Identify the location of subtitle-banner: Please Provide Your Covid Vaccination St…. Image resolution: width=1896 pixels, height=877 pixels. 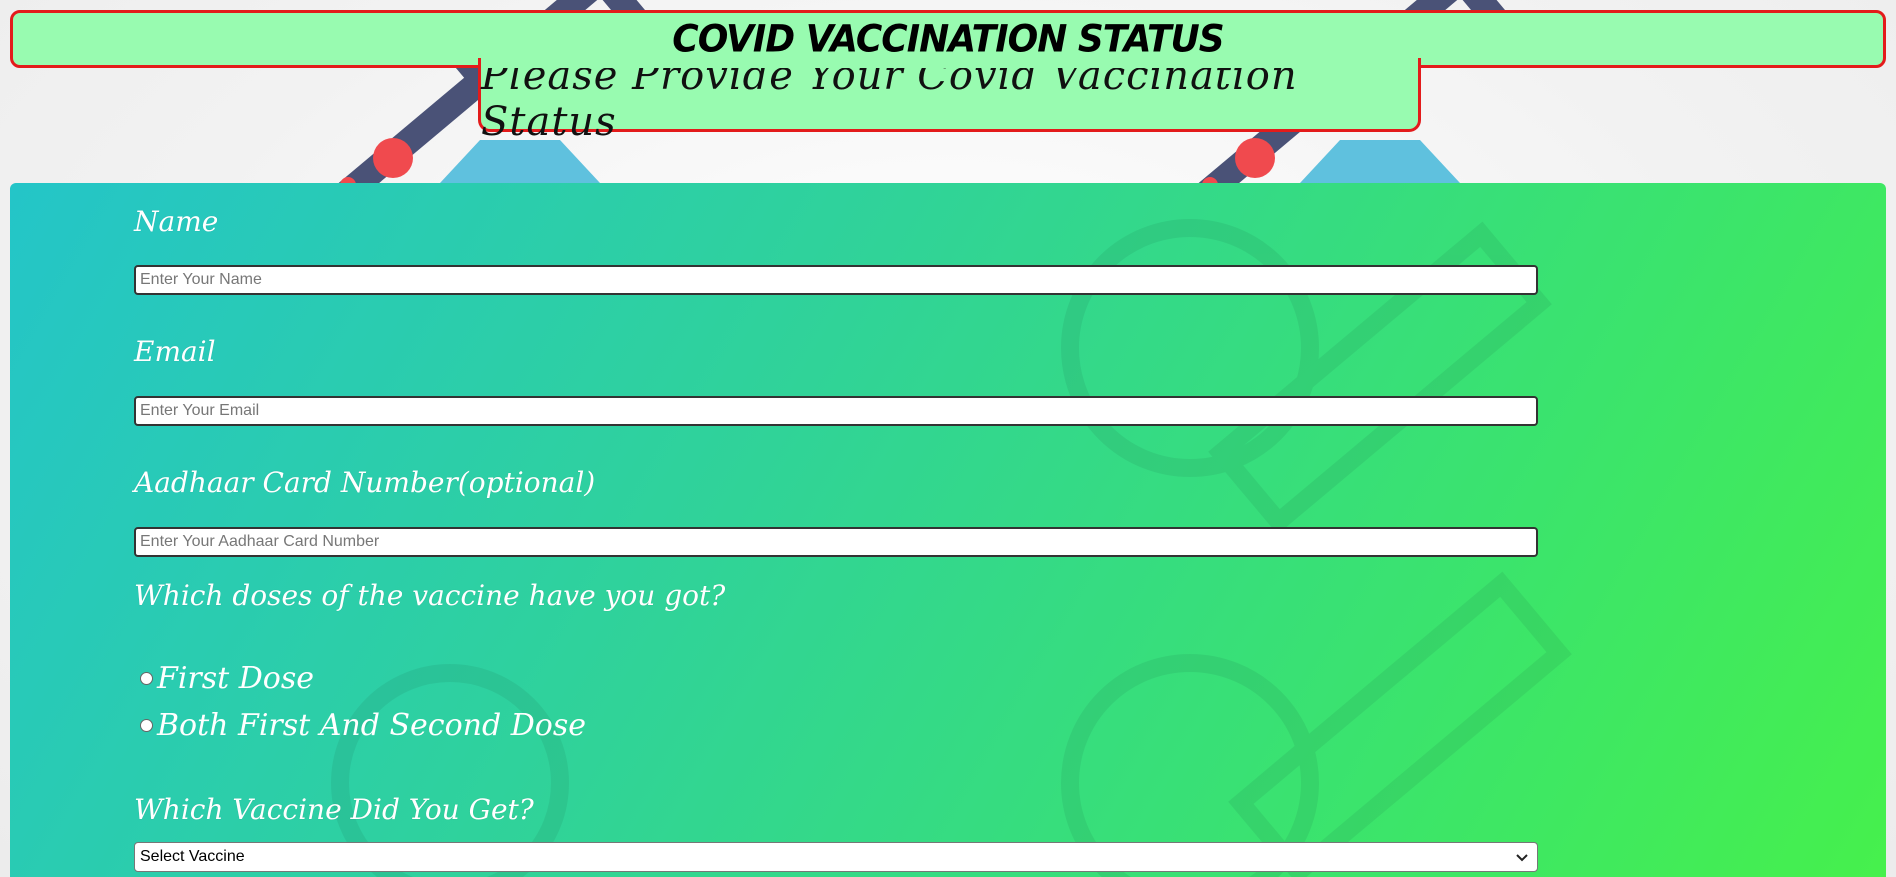
(949, 99).